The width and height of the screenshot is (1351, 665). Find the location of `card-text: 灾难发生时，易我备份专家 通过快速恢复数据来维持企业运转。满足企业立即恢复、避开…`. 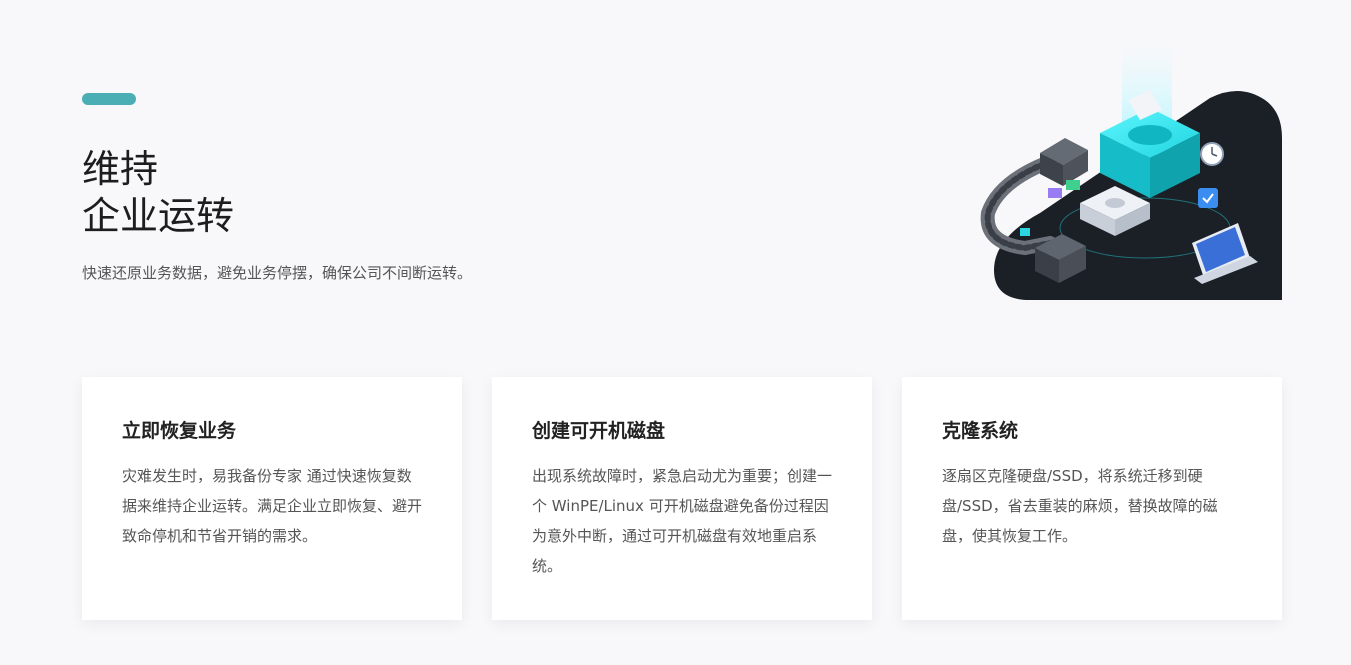

card-text: 灾难发生时，易我备份专家 通过快速恢复数据来维持企业运转。满足企业立即恢复、避开… is located at coordinates (272, 506).